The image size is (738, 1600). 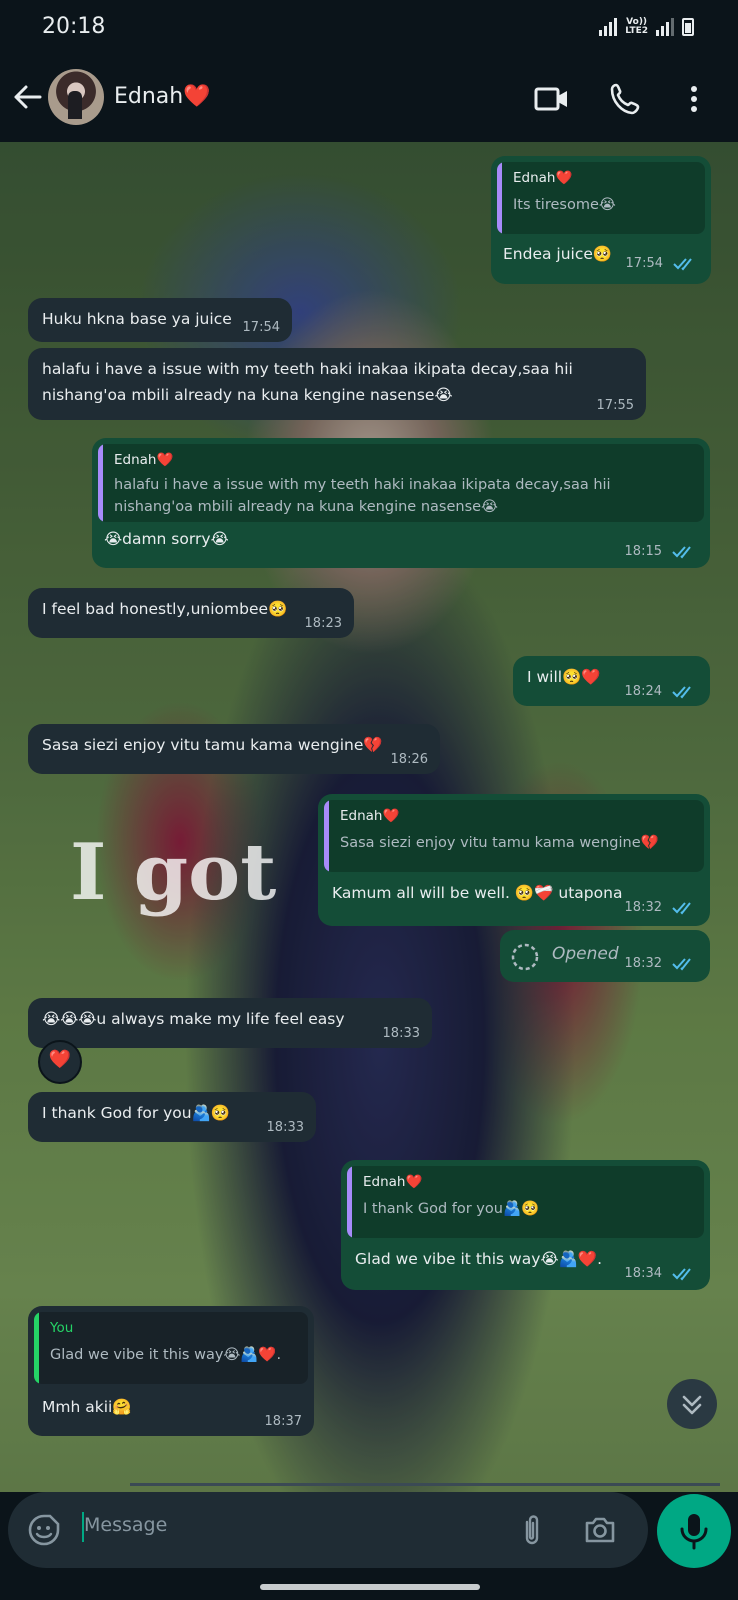 I want to click on message-placeholder: Message, so click(x=125, y=1525).